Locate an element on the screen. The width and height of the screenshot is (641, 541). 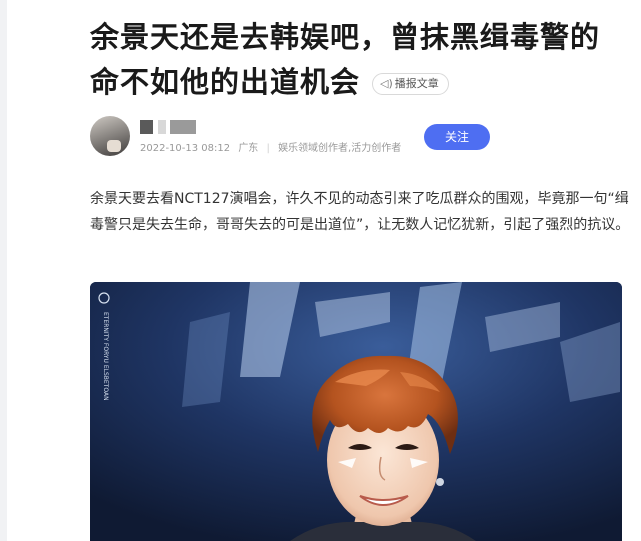
article-title-line-2: 命不如他的出道机会 ◁) 播报文章 is located at coordinates (360, 82).